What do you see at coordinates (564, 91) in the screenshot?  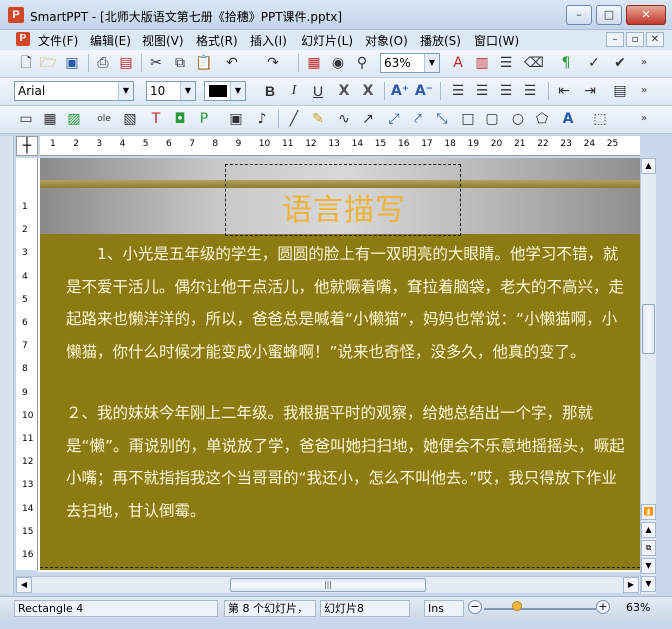 I see `outdent-icon: ⇤` at bounding box center [564, 91].